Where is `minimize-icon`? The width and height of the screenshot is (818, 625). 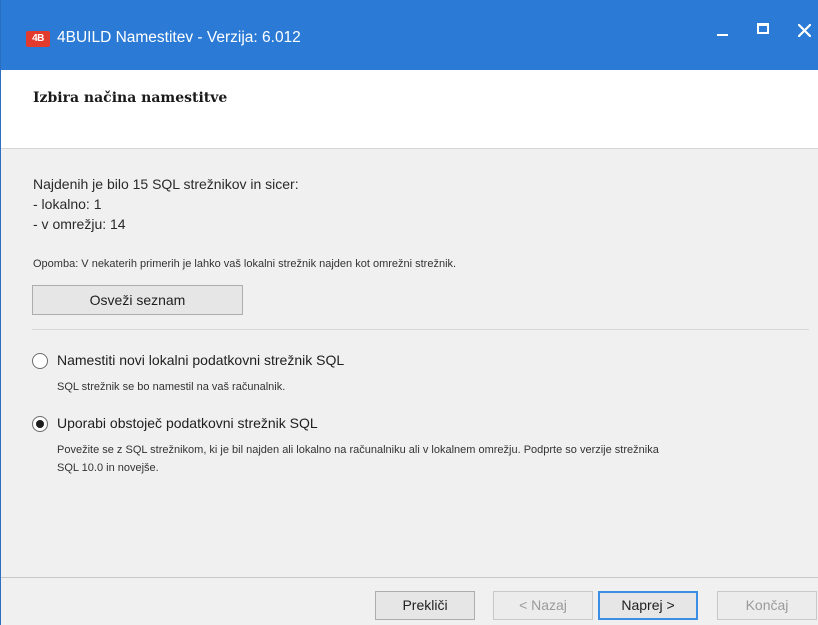
minimize-icon is located at coordinates (722, 35).